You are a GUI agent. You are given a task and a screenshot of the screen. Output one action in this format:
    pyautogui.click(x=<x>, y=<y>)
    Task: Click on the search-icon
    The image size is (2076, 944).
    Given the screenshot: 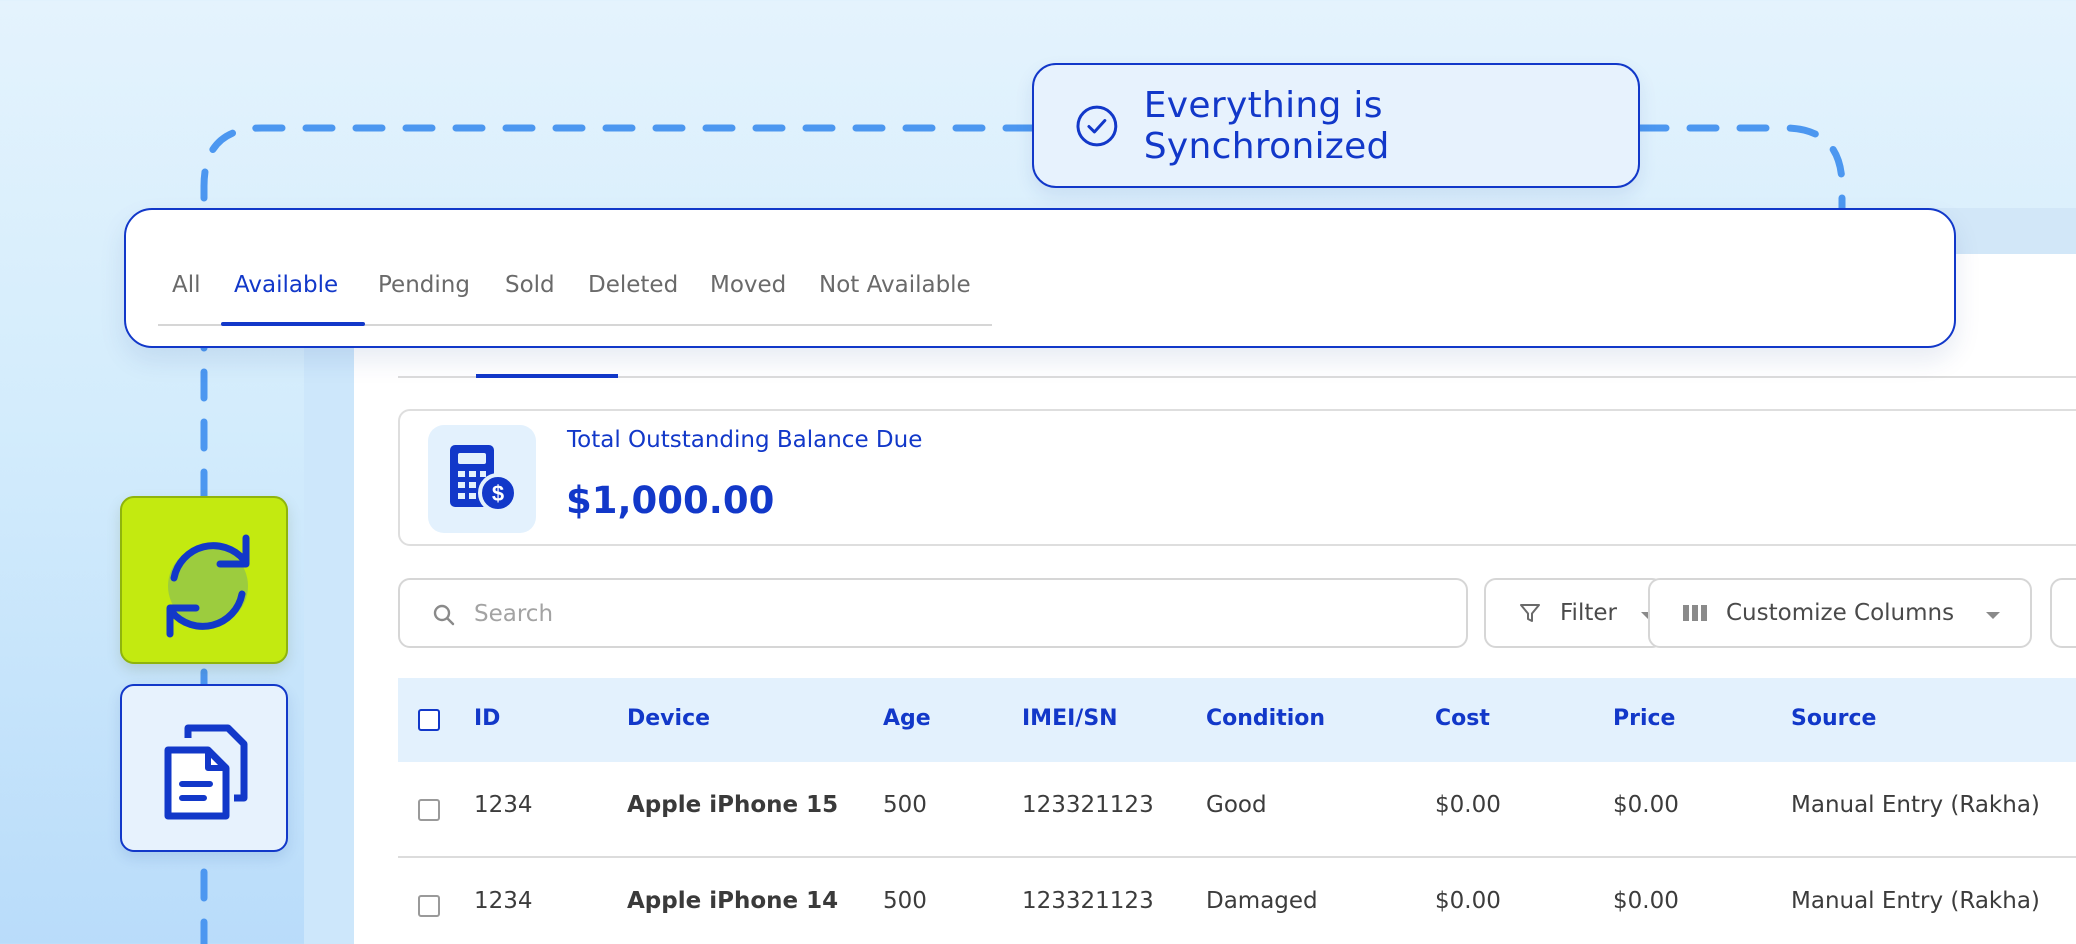 What is the action you would take?
    pyautogui.click(x=444, y=615)
    